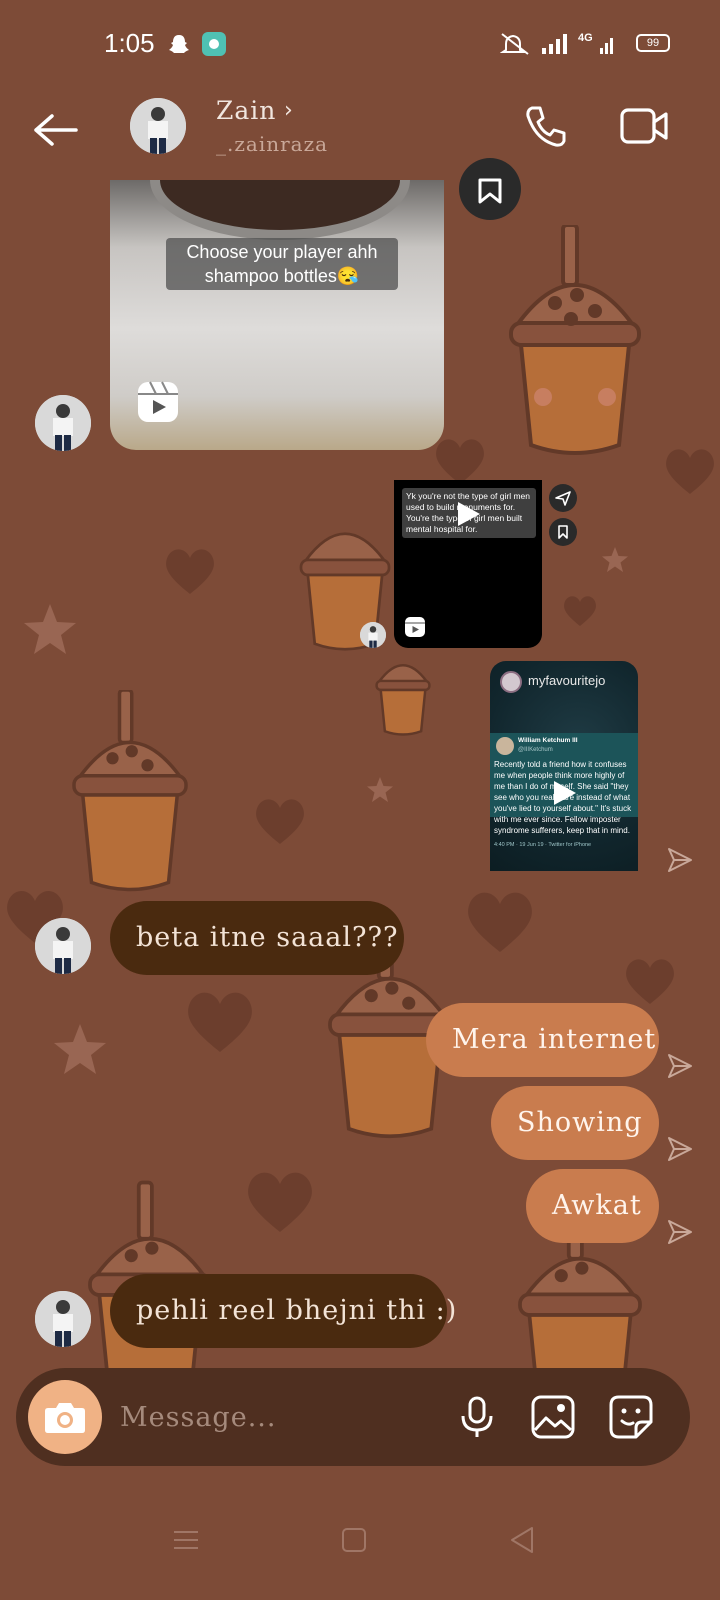 The image size is (720, 1600). I want to click on svg-text: 4G, so click(585, 38).